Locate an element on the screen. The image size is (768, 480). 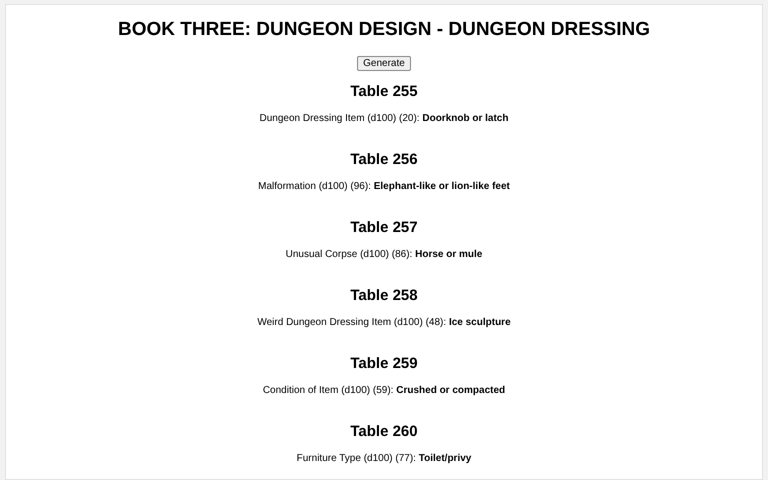
table-result: Weird Dungeon Dressing Item (d100) (48): Ice sculpture is located at coordinates (384, 323).